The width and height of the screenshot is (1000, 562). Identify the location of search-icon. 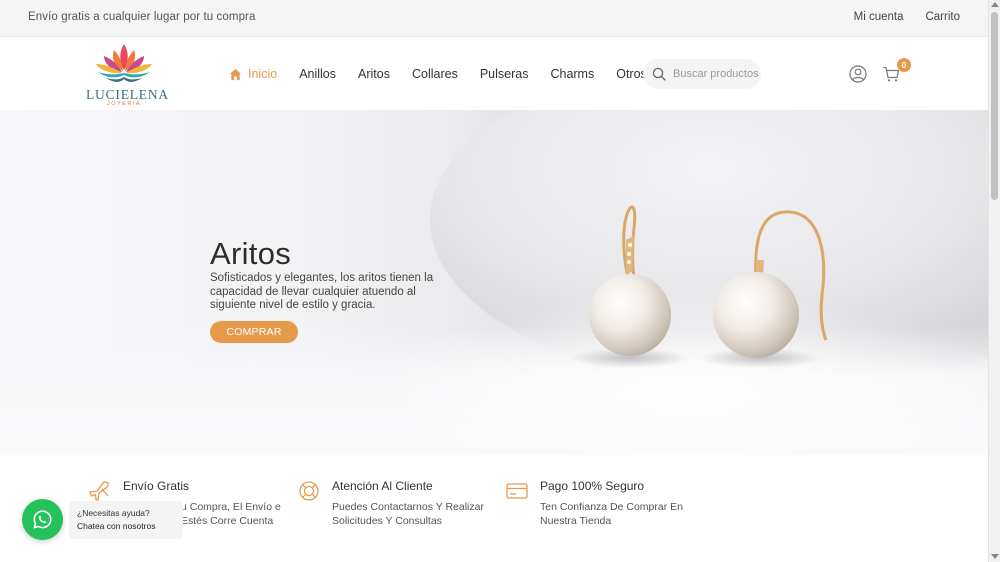
(659, 74).